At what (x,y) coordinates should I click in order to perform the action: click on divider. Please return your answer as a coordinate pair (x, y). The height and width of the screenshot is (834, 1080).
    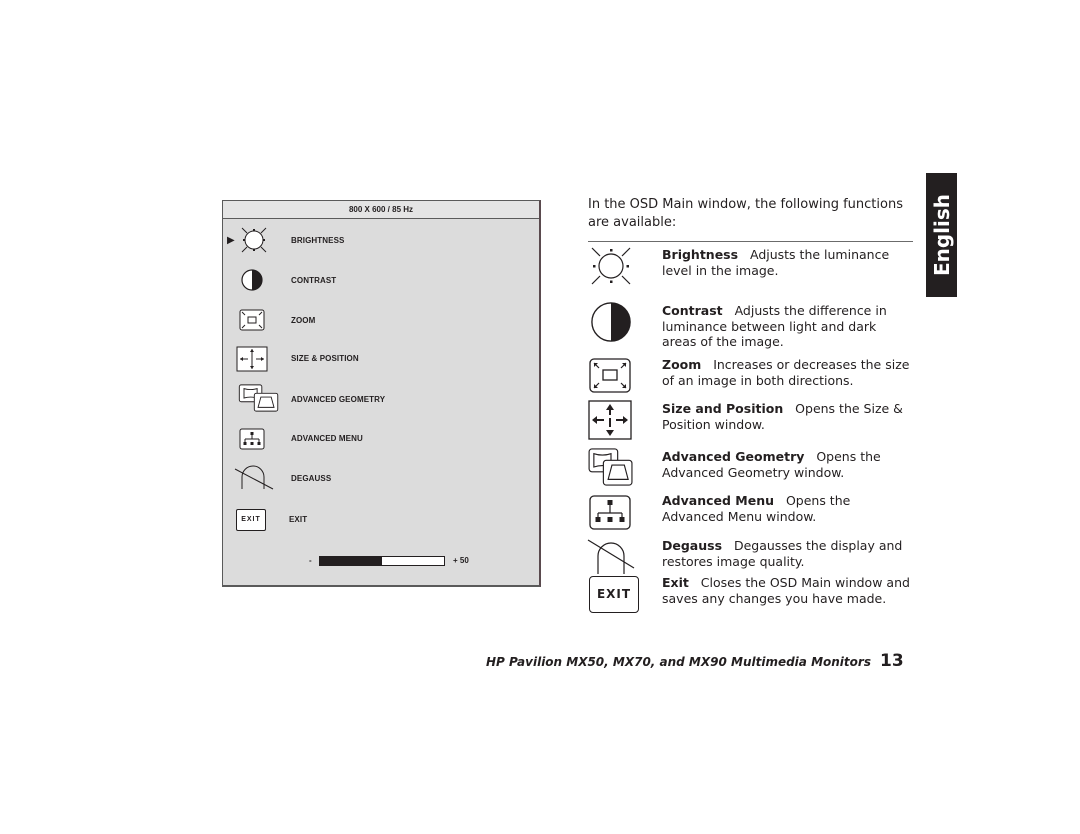
    Looking at the image, I should click on (750, 241).